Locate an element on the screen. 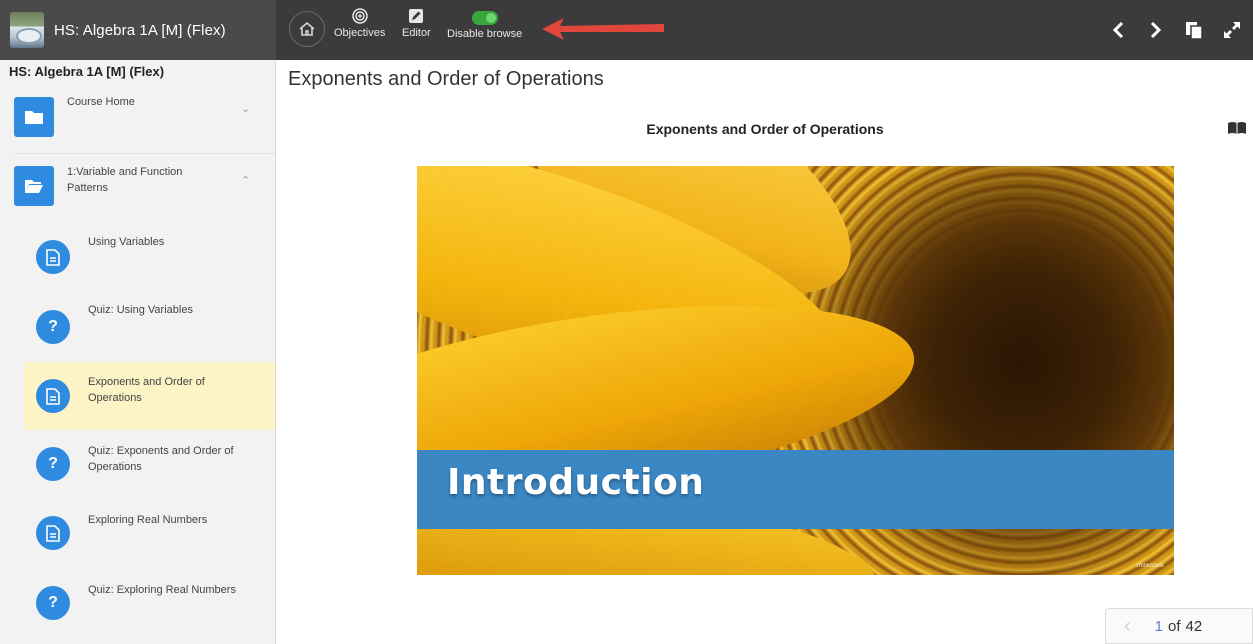  sidebar-item-exploring-real-numbers: Exploring Real Numbers is located at coordinates (149, 534).